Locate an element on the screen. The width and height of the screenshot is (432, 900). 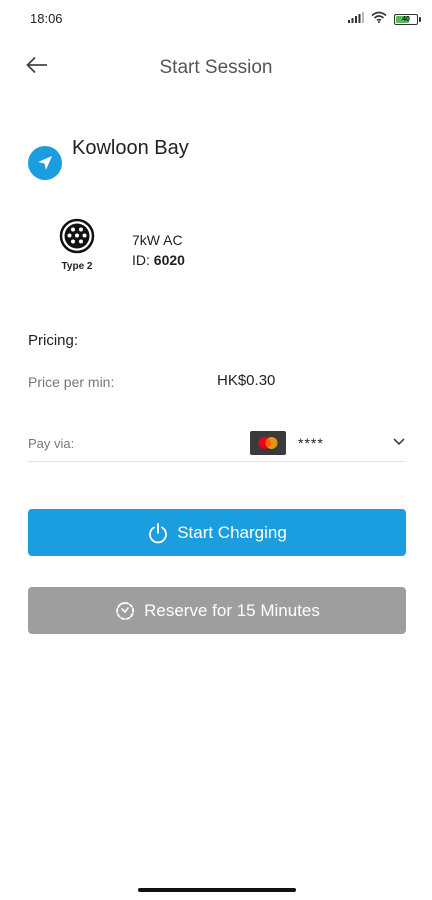
reserve-label: Reserve for 15 Minutes is located at coordinates (232, 610).